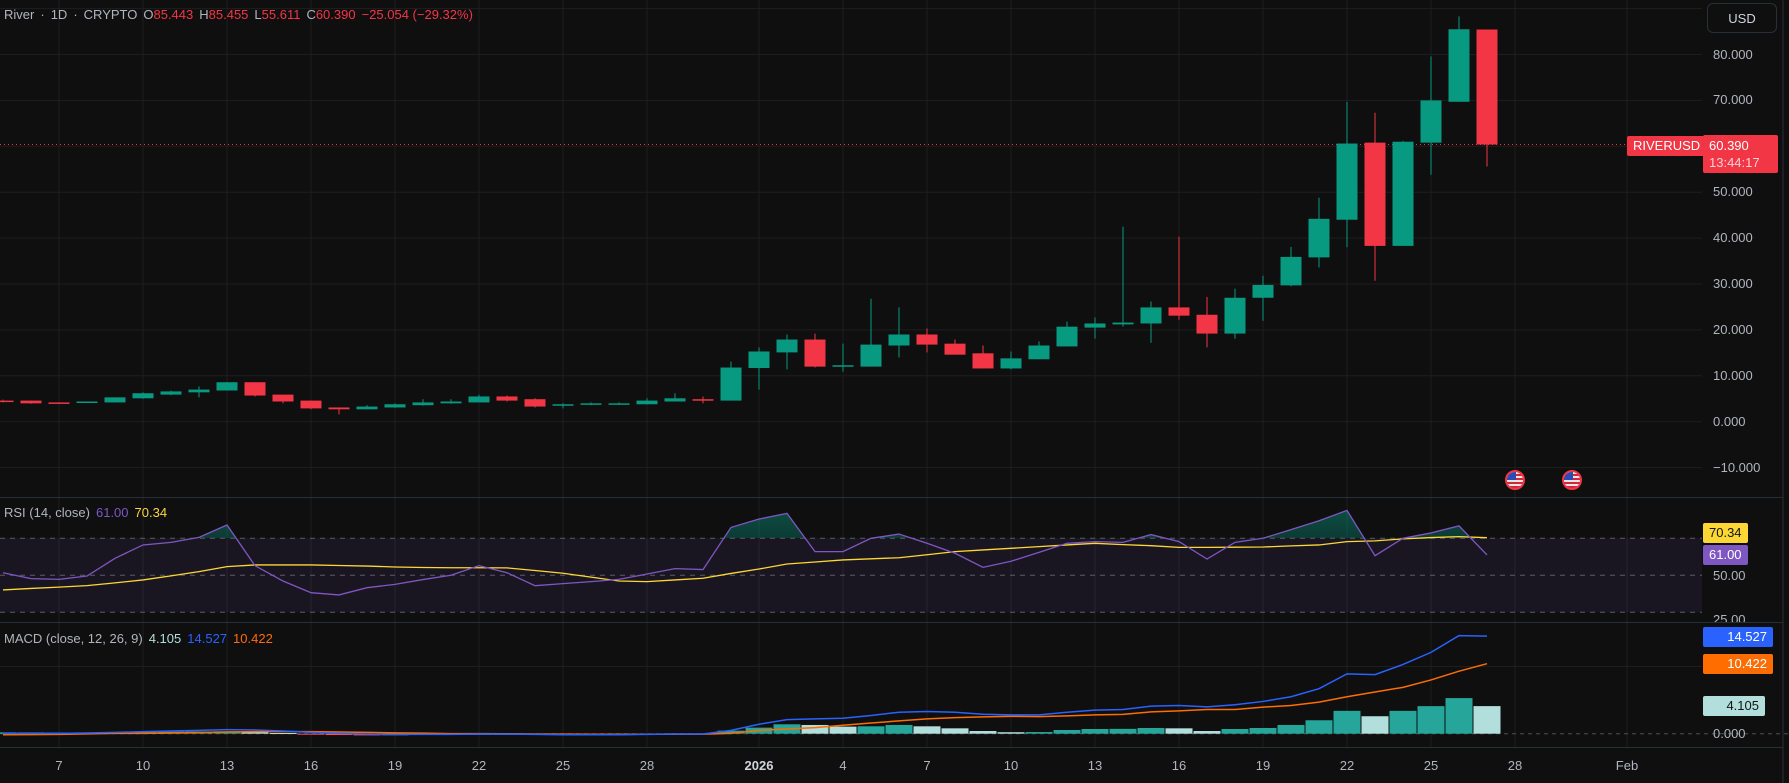 The image size is (1789, 783). I want to click on time-axis-label: 2026, so click(759, 765).